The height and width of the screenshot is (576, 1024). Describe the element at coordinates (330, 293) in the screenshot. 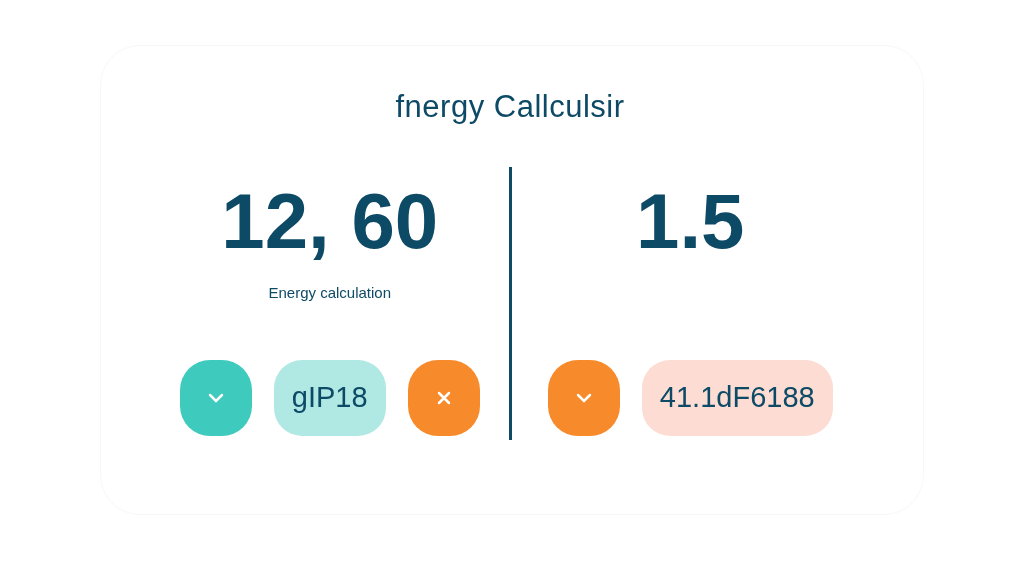

I see `result-caption: Energy calculation` at that location.